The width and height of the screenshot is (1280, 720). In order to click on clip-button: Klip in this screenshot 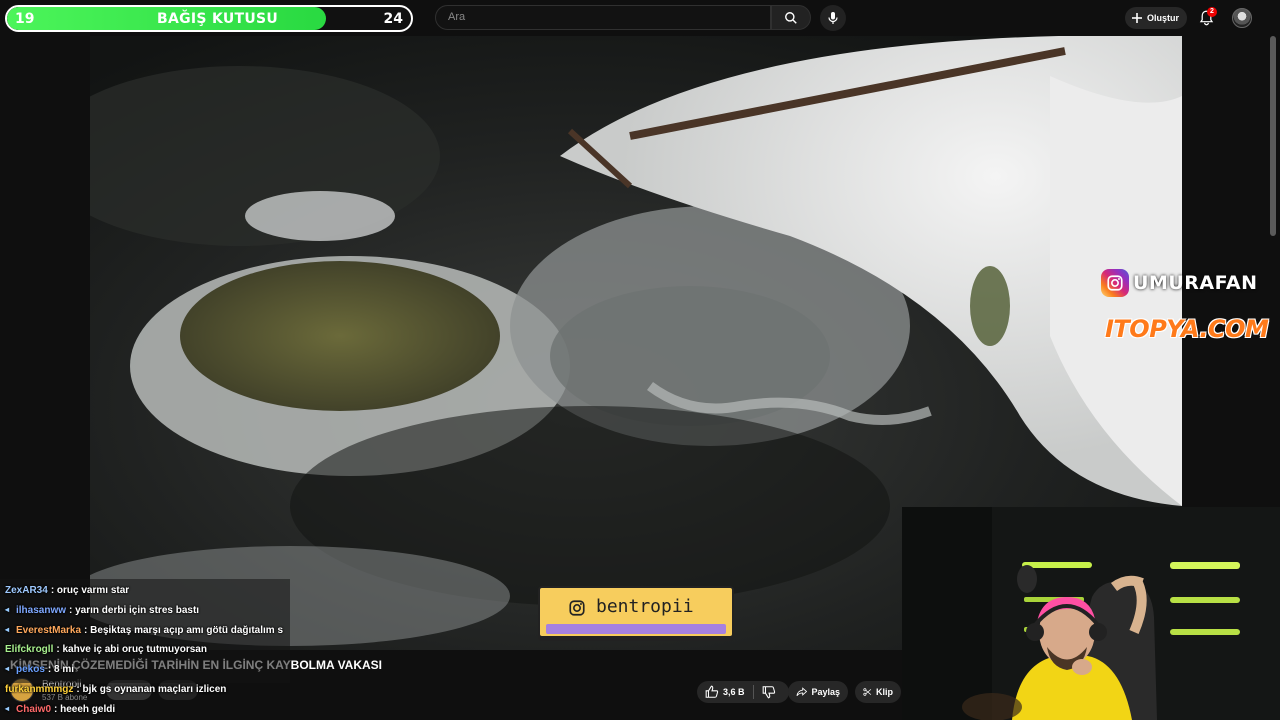, I will do `click(878, 692)`.